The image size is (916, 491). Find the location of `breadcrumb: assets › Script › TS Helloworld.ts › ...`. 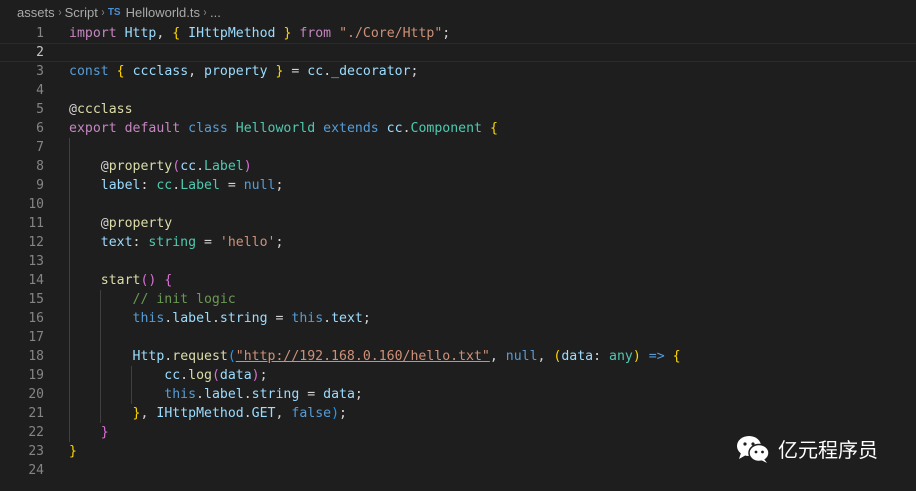

breadcrumb: assets › Script › TS Helloworld.ts › ... is located at coordinates (458, 12).